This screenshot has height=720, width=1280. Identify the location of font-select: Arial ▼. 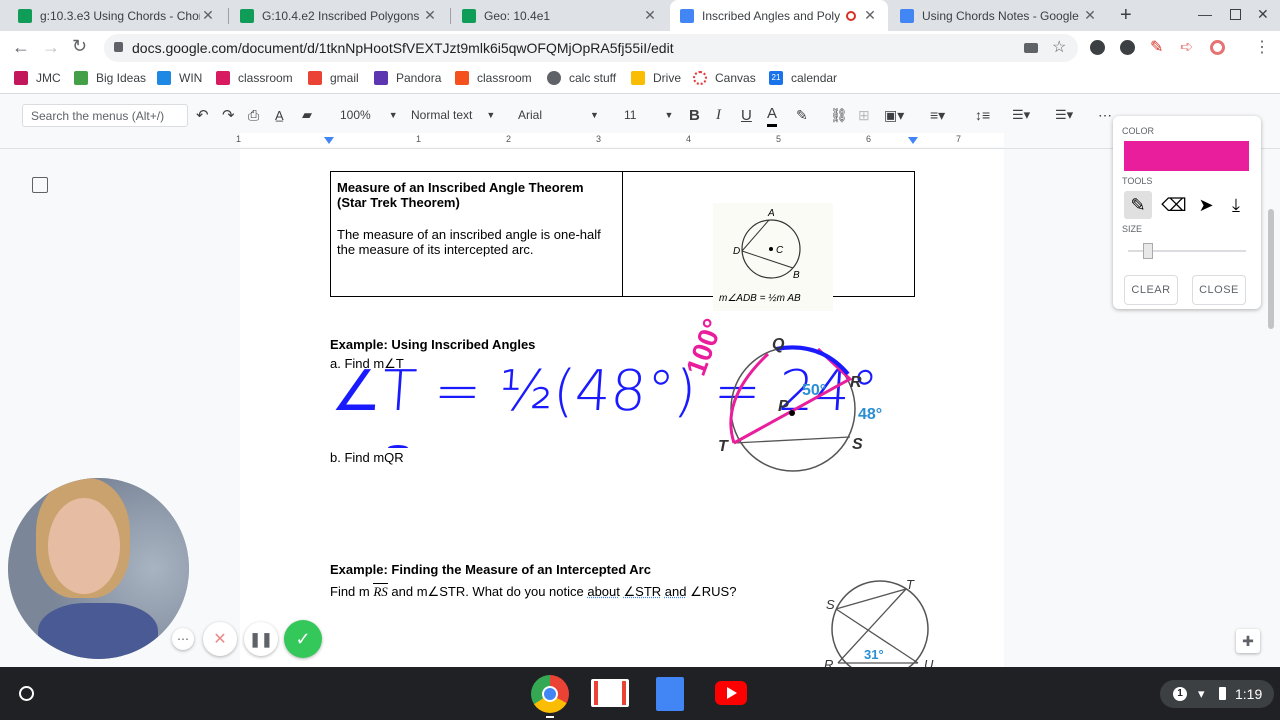
(558, 115).